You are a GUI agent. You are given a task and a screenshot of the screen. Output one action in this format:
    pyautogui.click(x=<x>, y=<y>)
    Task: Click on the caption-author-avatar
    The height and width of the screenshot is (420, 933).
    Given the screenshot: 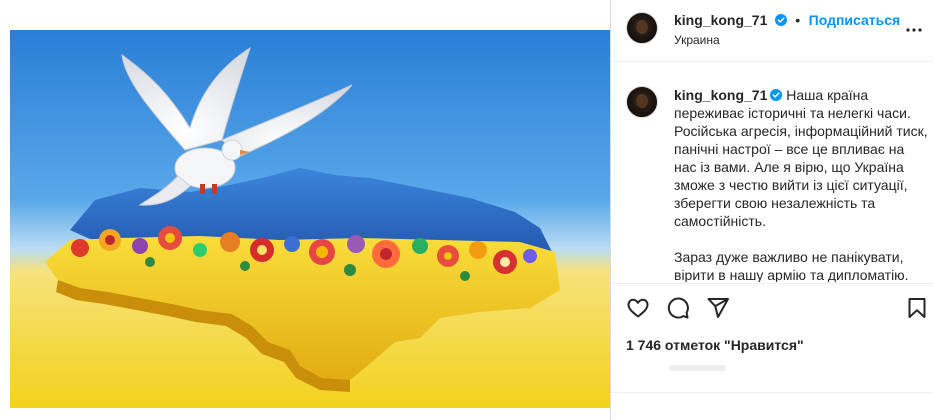 What is the action you would take?
    pyautogui.click(x=642, y=102)
    